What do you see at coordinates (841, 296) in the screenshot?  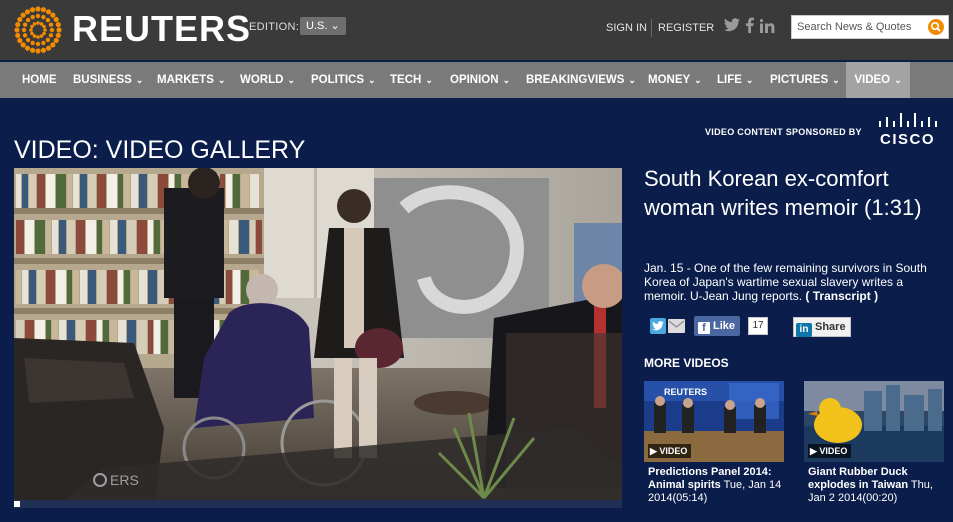 I see `transcript-link: ( Transcript )` at bounding box center [841, 296].